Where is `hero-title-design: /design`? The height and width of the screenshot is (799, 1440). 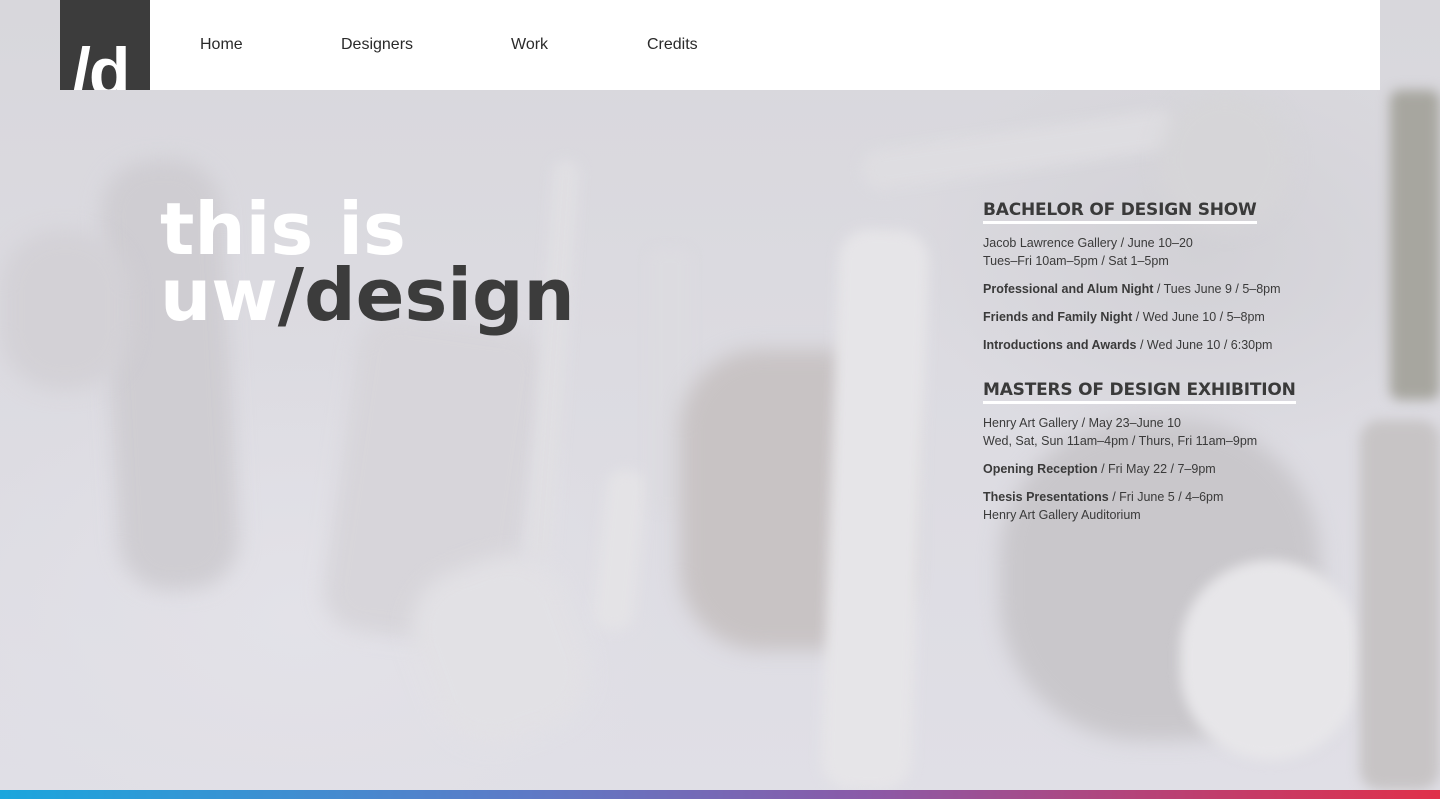
hero-title-design: /design is located at coordinates (426, 295).